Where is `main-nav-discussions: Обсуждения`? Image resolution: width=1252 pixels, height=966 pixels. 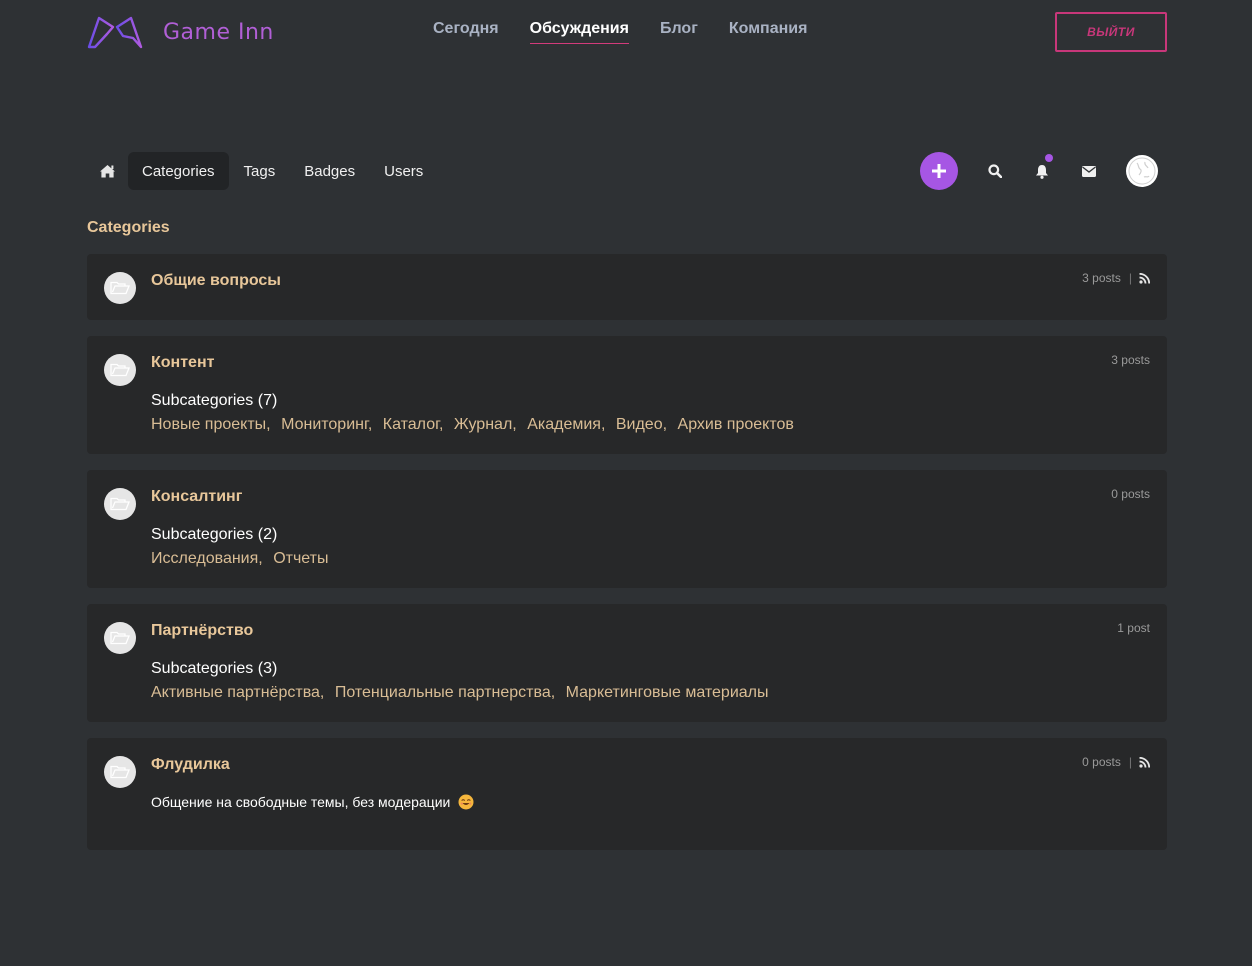 main-nav-discussions: Обсуждения is located at coordinates (579, 32).